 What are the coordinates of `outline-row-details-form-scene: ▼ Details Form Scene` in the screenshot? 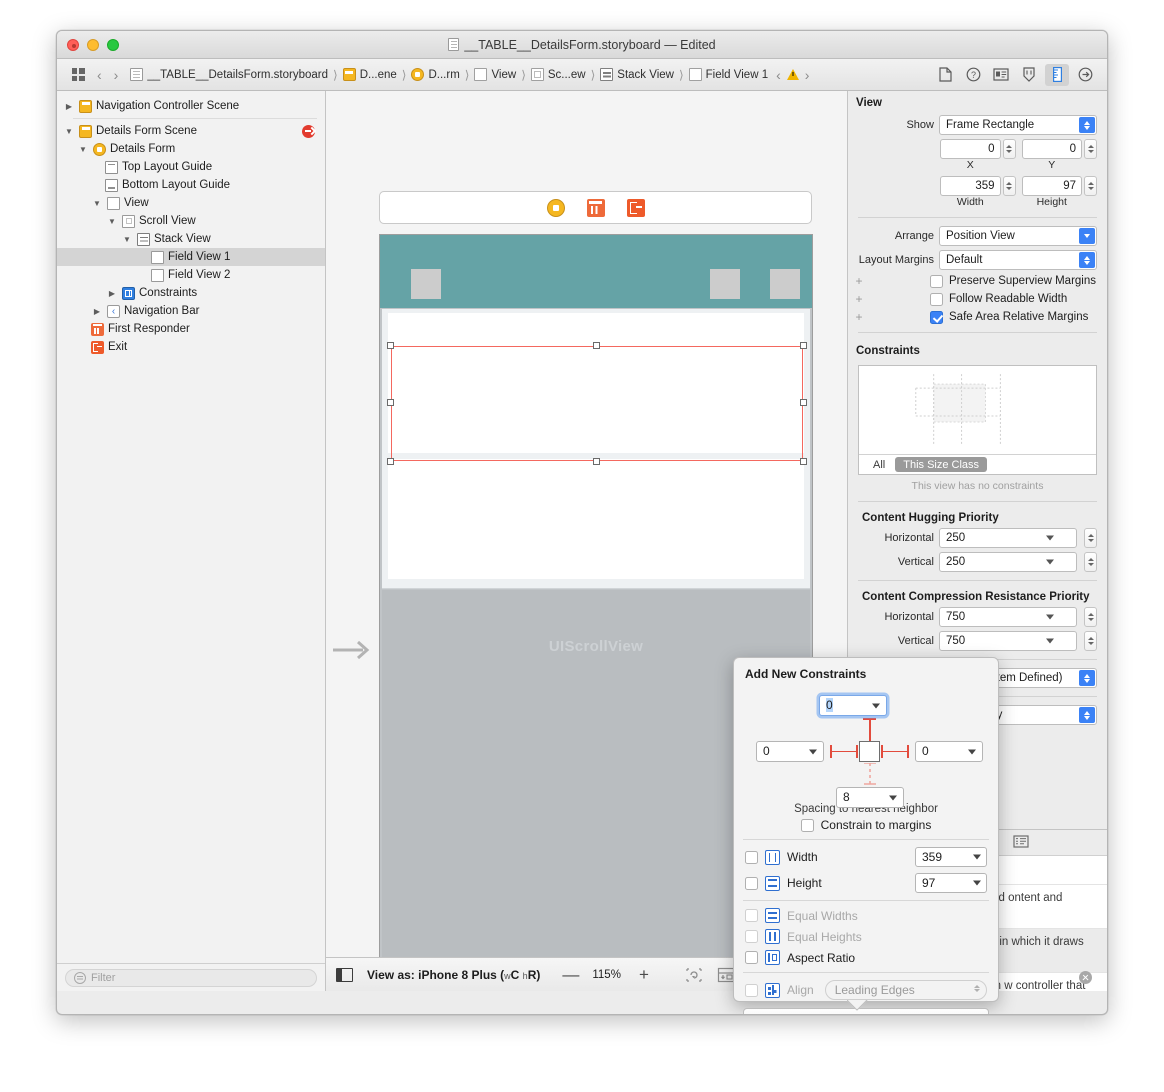 It's located at (191, 131).